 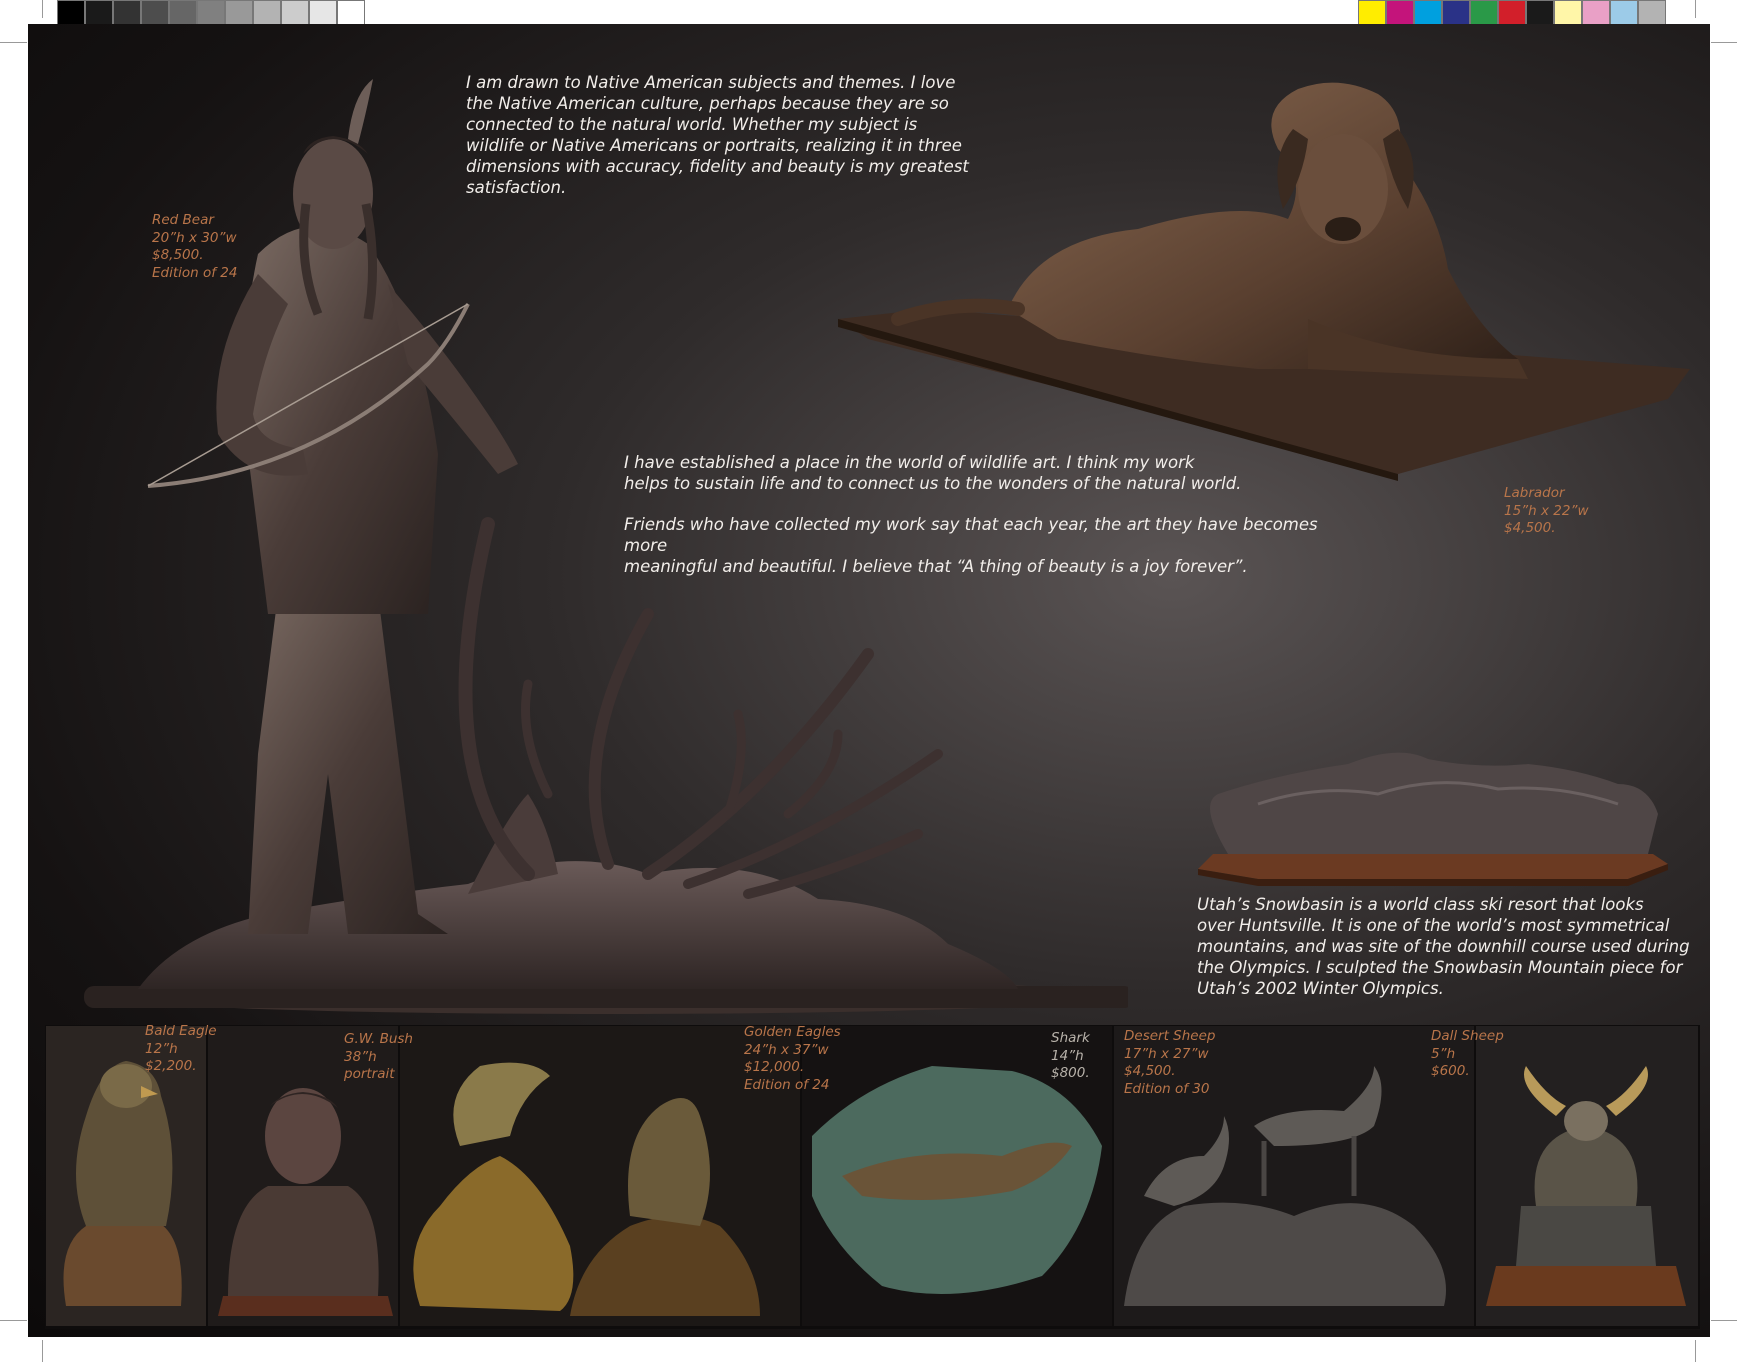 I want to click on caption-labrador: Labrador 15”h x 22”w $4,500., so click(x=1546, y=510).